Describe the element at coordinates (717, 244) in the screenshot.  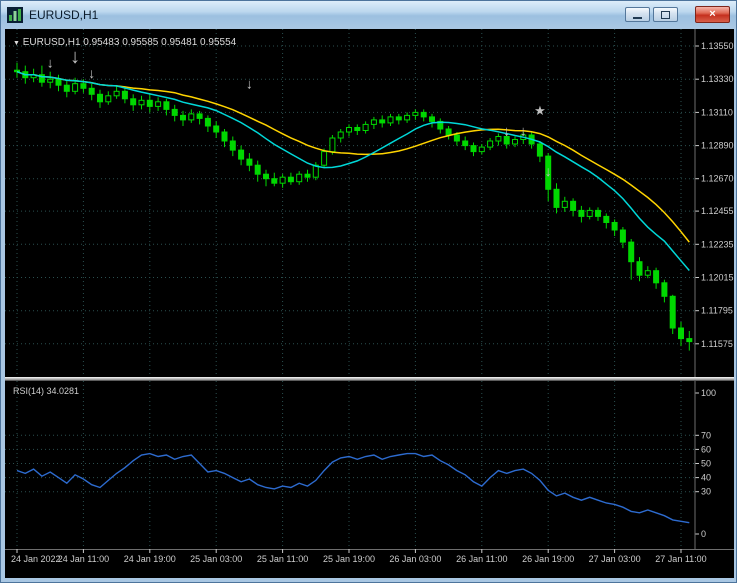
I see `price-axis-label: 1.12235` at that location.